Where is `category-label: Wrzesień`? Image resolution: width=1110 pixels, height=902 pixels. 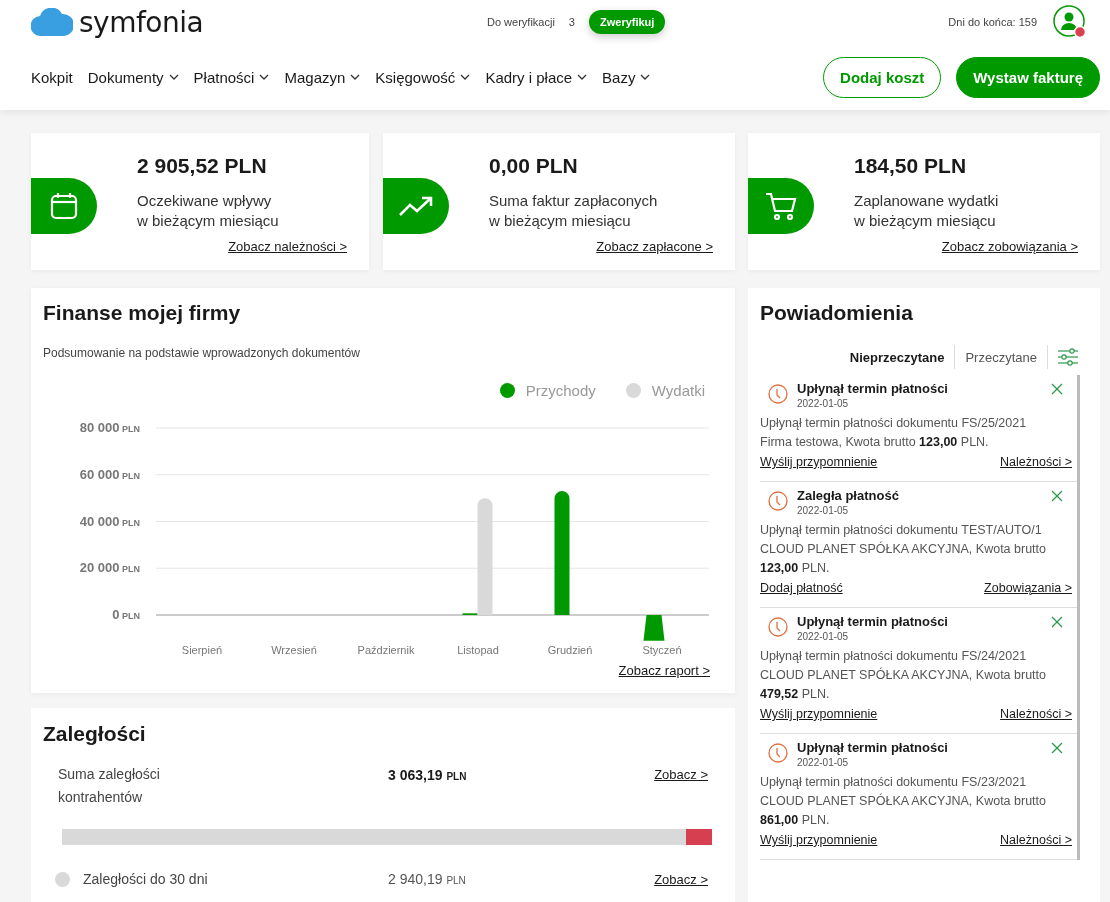 category-label: Wrzesień is located at coordinates (294, 650).